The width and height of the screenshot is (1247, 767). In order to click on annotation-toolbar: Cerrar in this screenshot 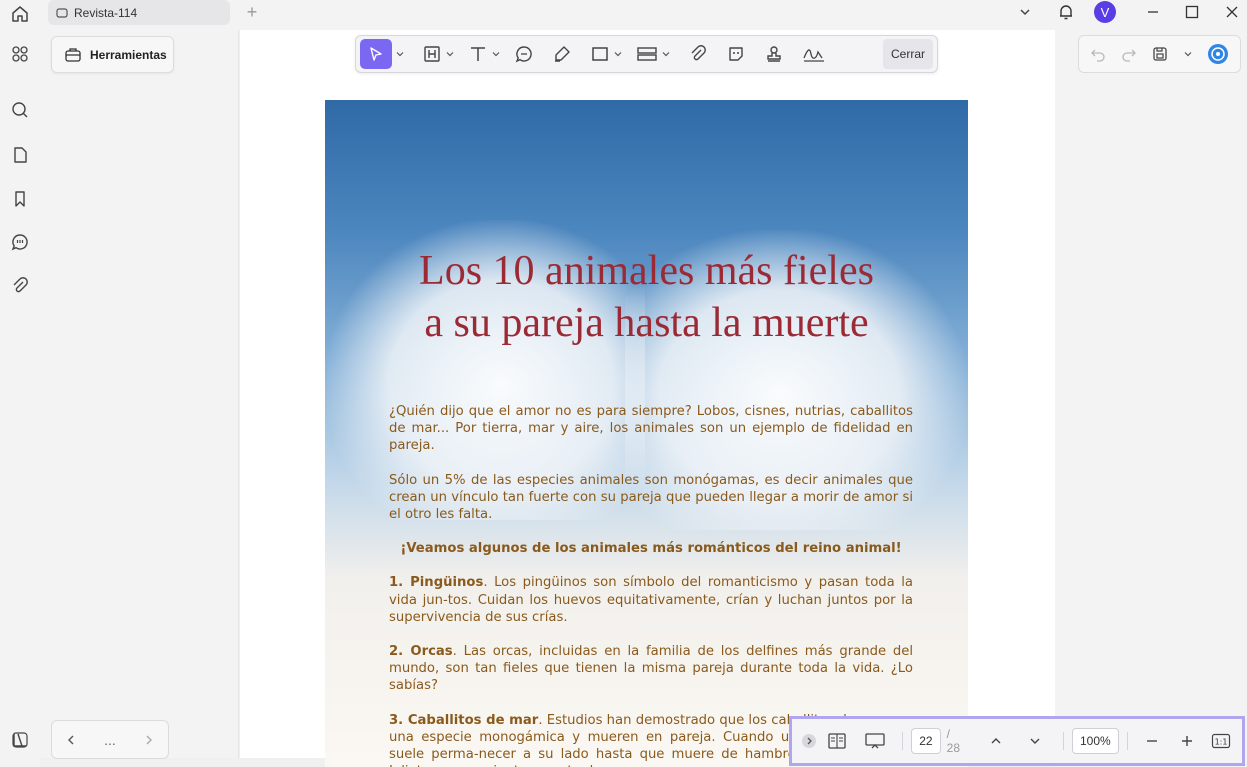, I will do `click(646, 54)`.